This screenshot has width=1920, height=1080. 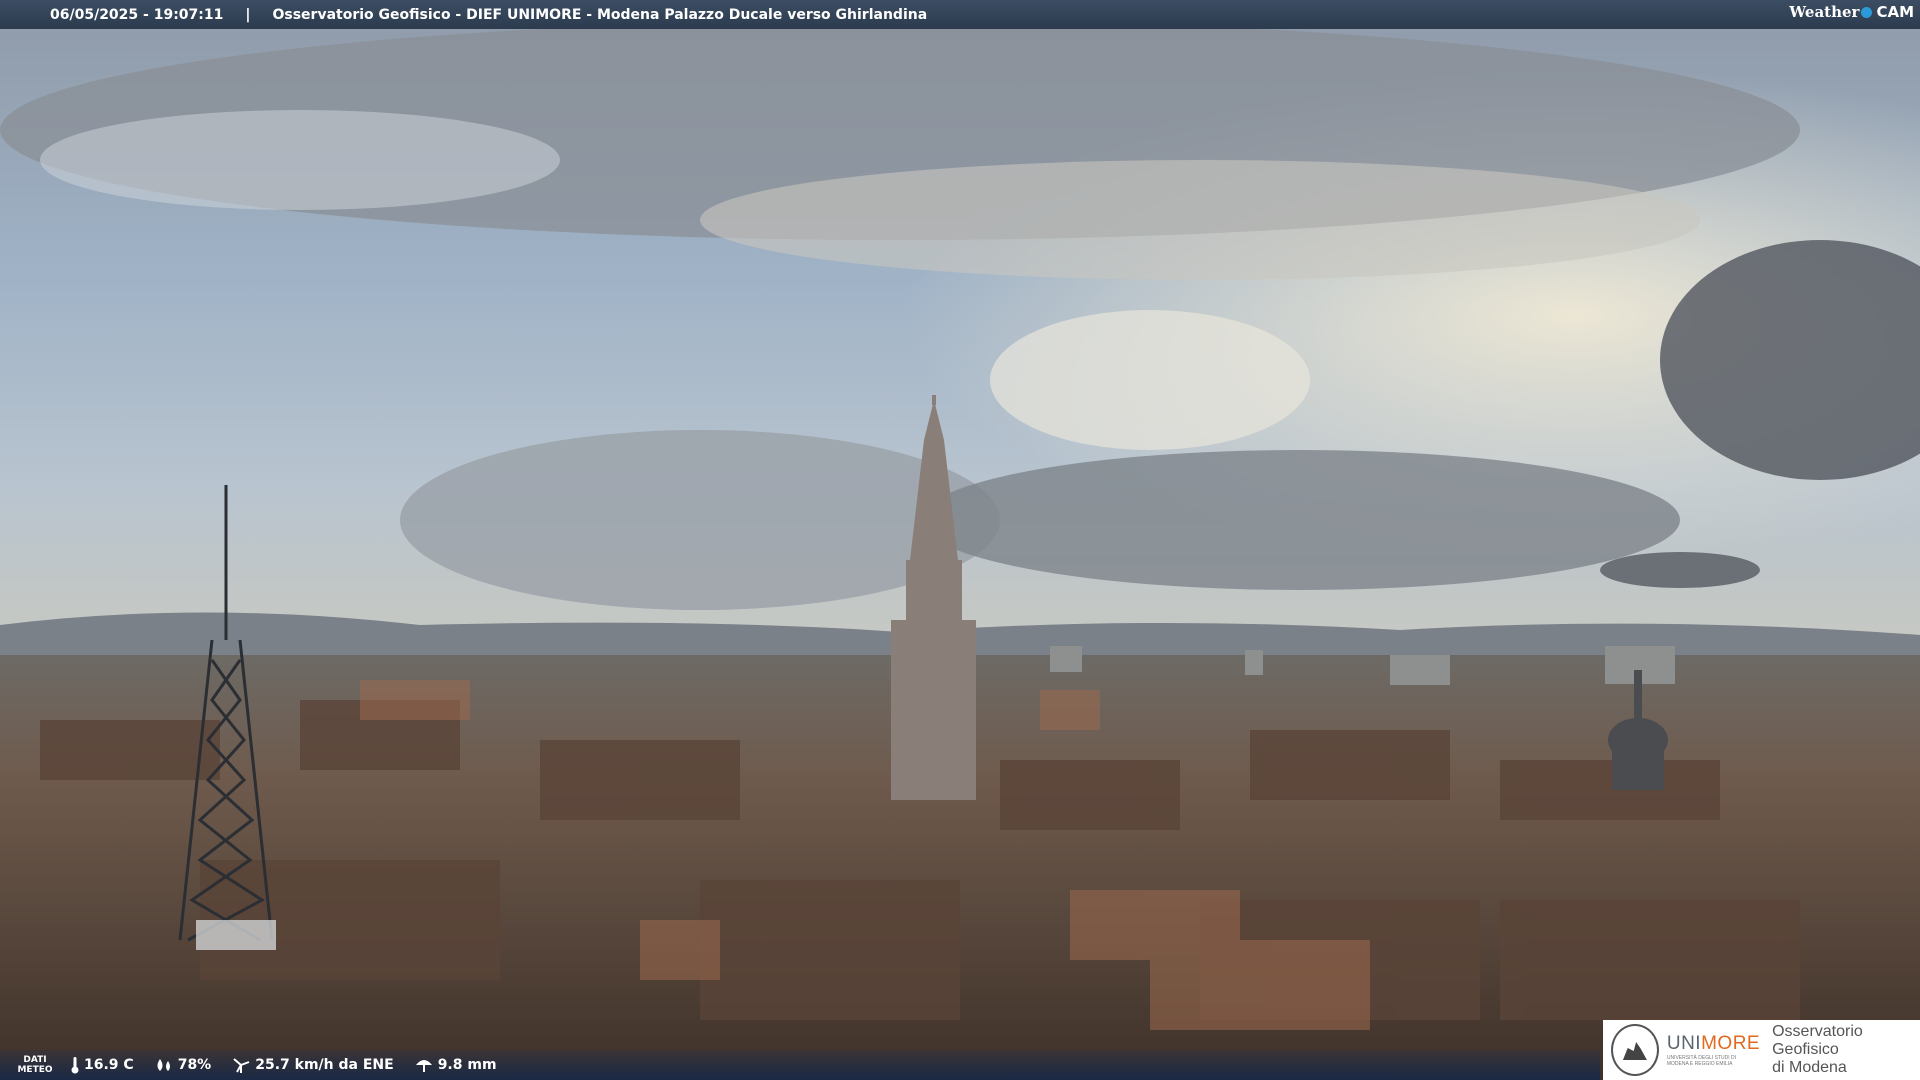 I want to click on unimore-seal-icon, so click(x=1635, y=1050).